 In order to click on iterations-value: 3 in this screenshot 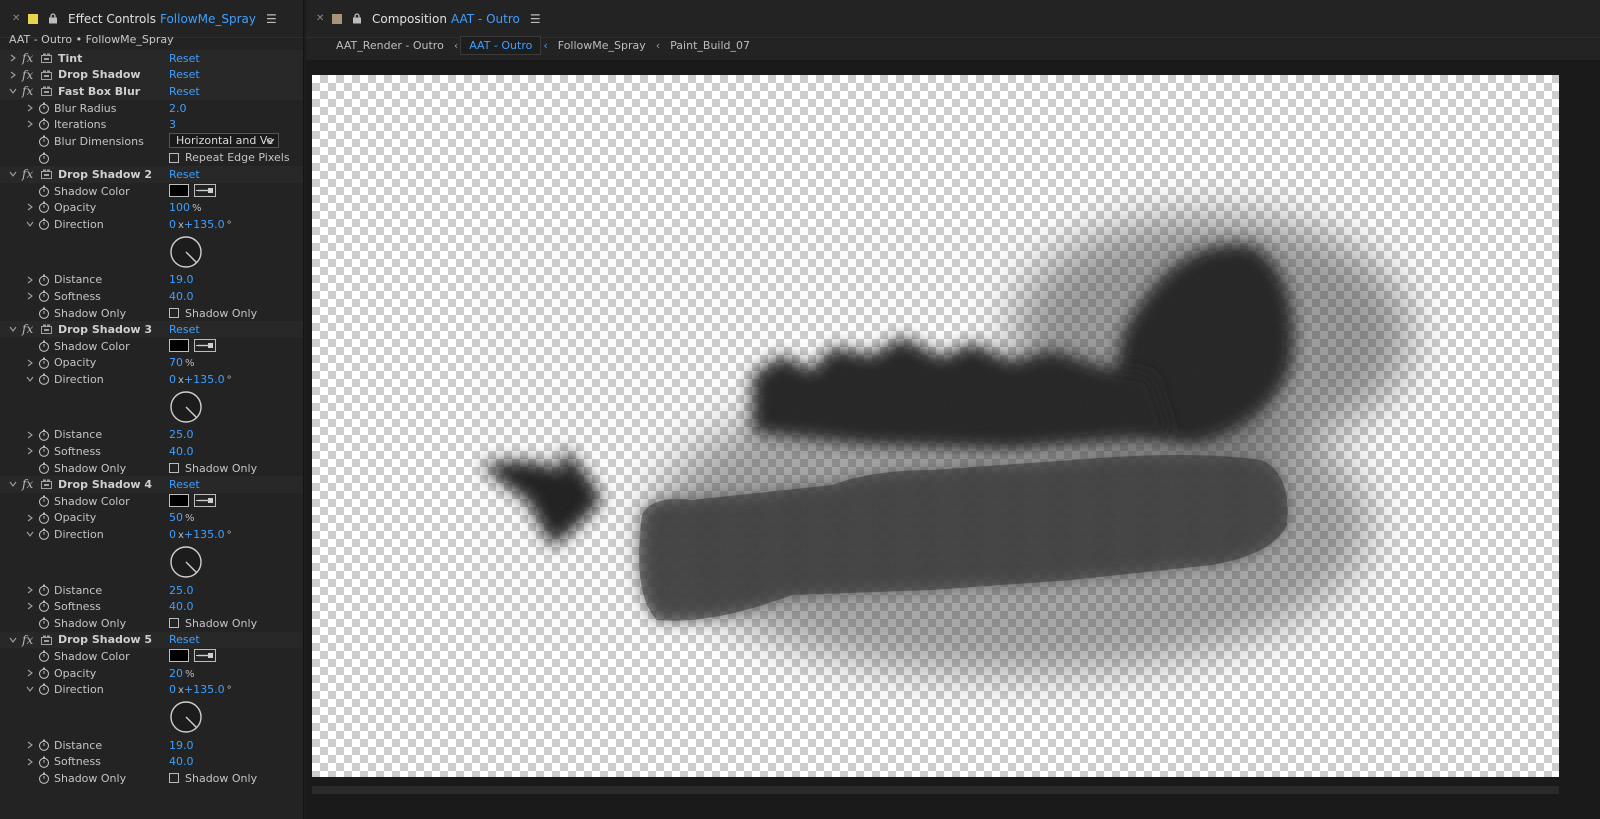, I will do `click(172, 124)`.